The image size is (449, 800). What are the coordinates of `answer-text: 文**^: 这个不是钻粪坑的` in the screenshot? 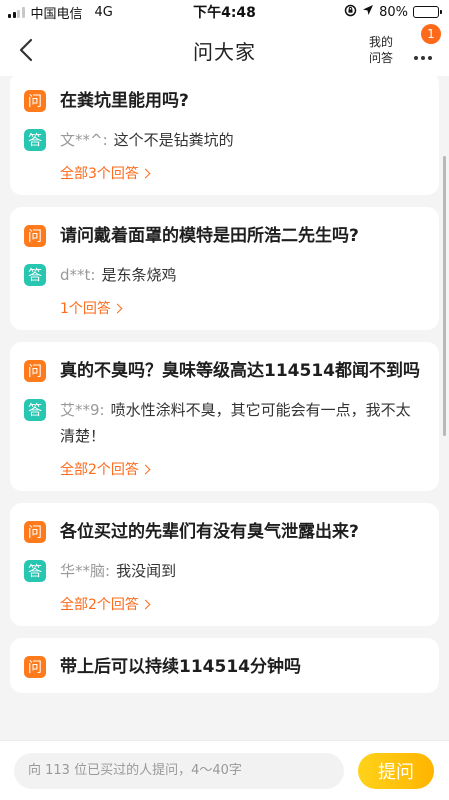 It's located at (241, 140).